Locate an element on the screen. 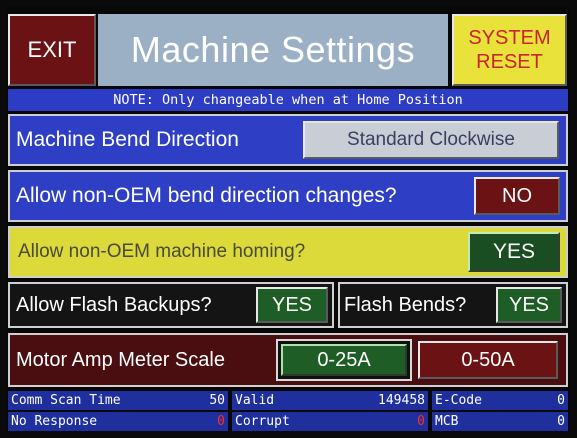 The width and height of the screenshot is (577, 438). flash-backups-toggle: YES is located at coordinates (292, 305).